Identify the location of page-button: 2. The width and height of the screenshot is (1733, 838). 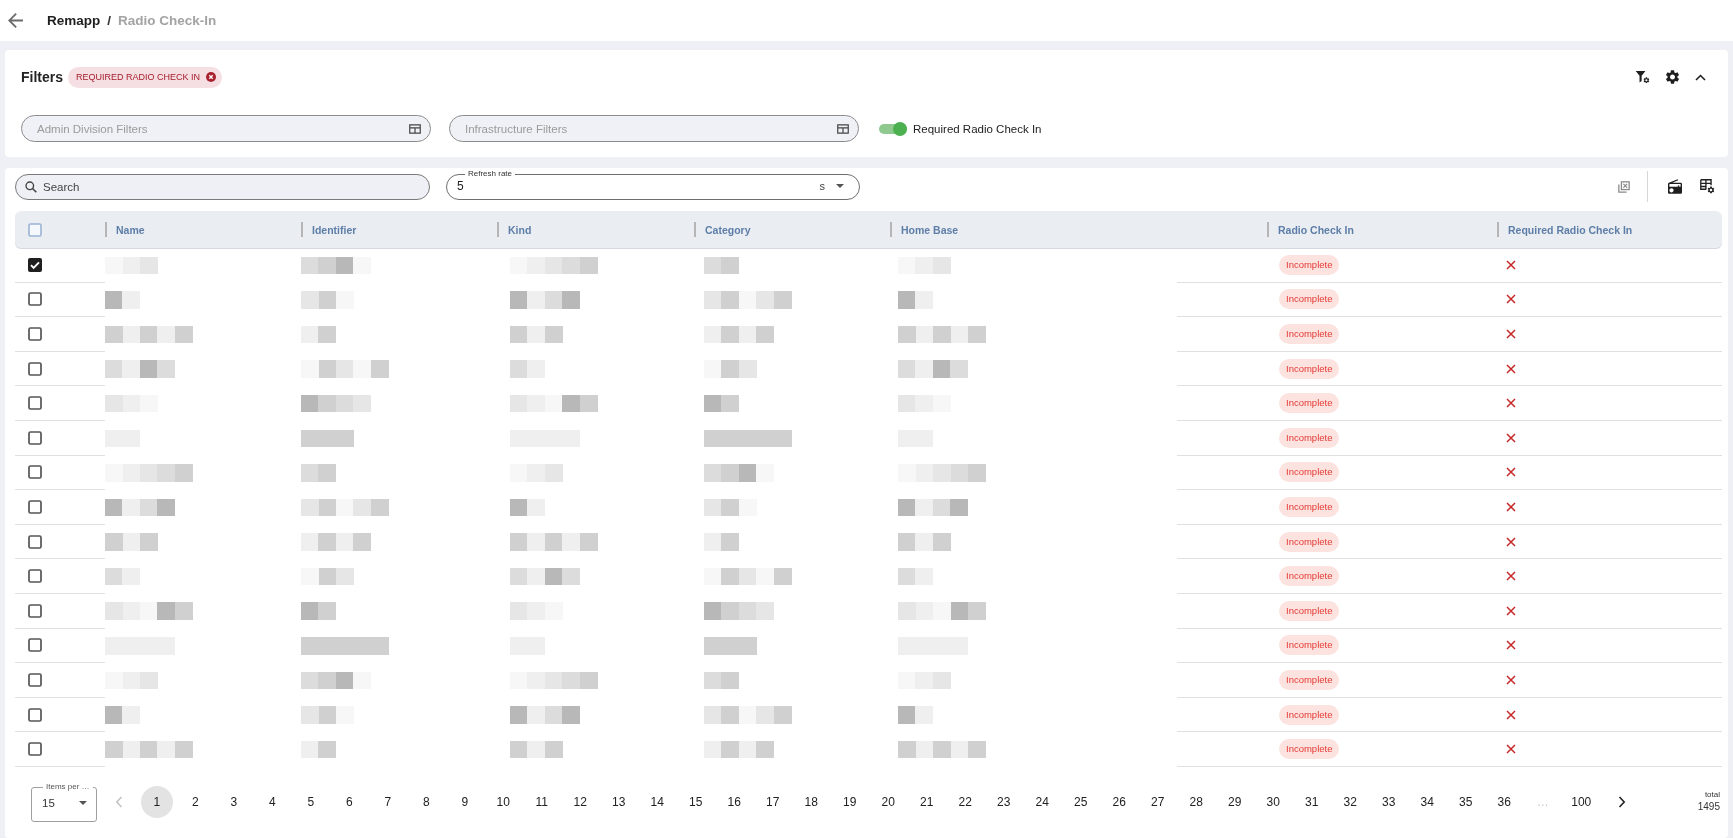
(195, 802).